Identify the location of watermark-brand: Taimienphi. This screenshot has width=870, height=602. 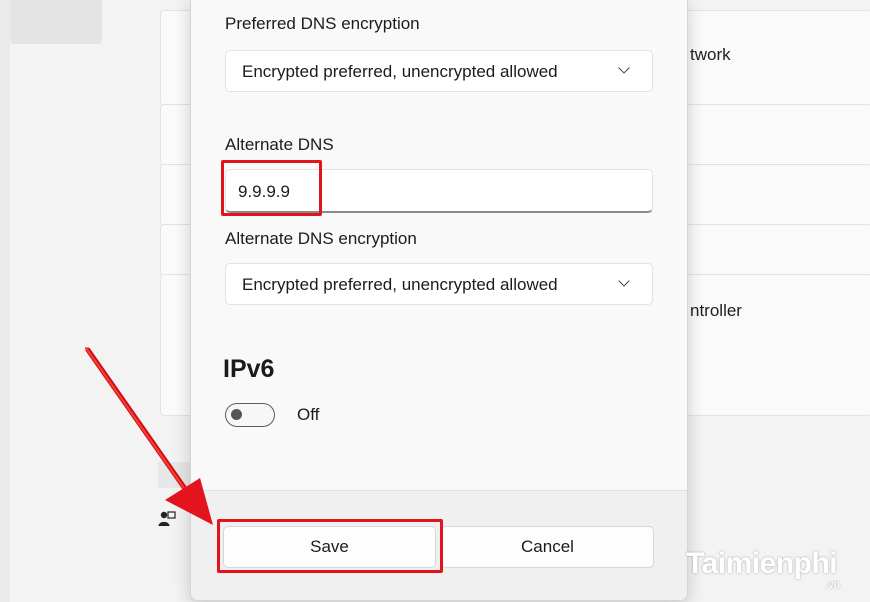
(762, 563).